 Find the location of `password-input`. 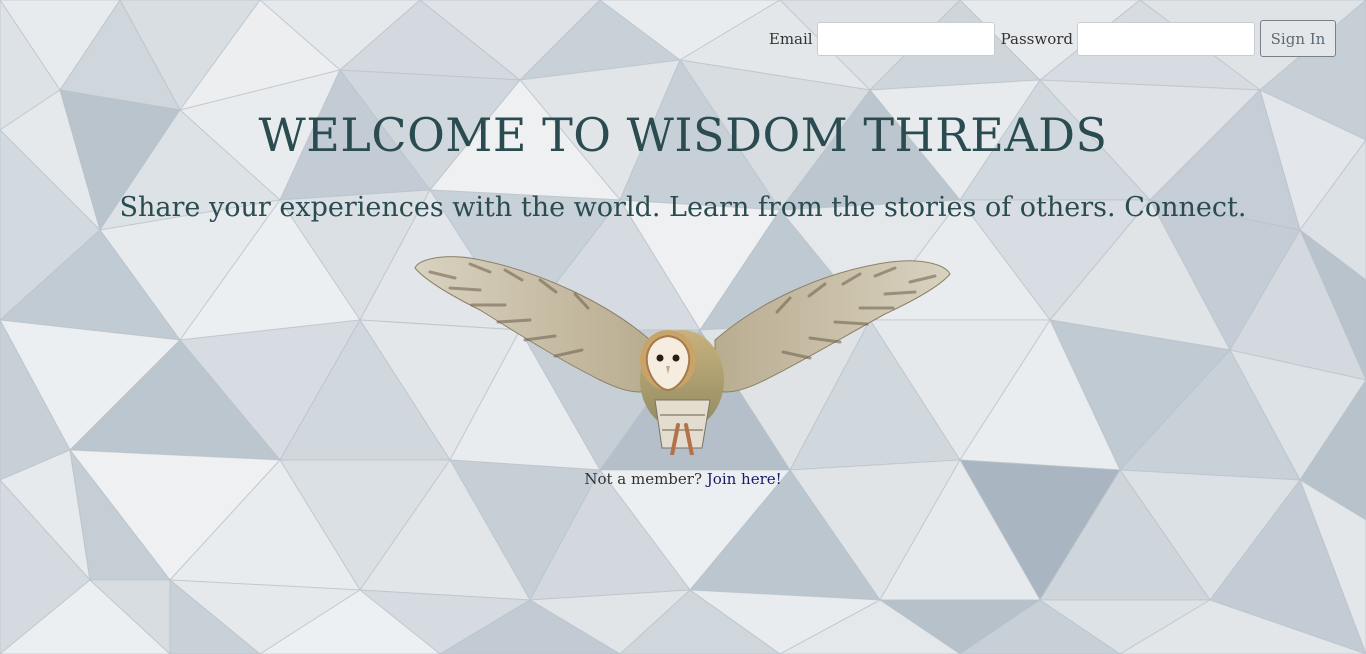

password-input is located at coordinates (1166, 38).